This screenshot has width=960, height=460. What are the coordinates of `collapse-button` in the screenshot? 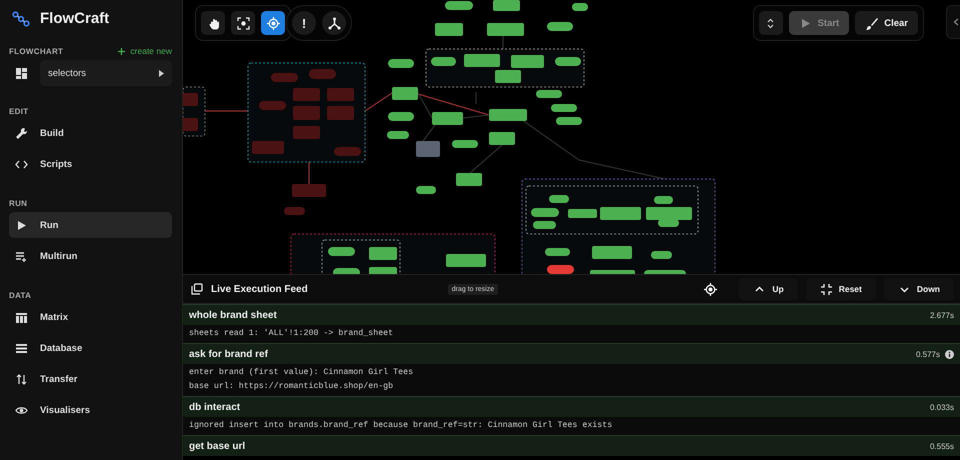 It's located at (953, 22).